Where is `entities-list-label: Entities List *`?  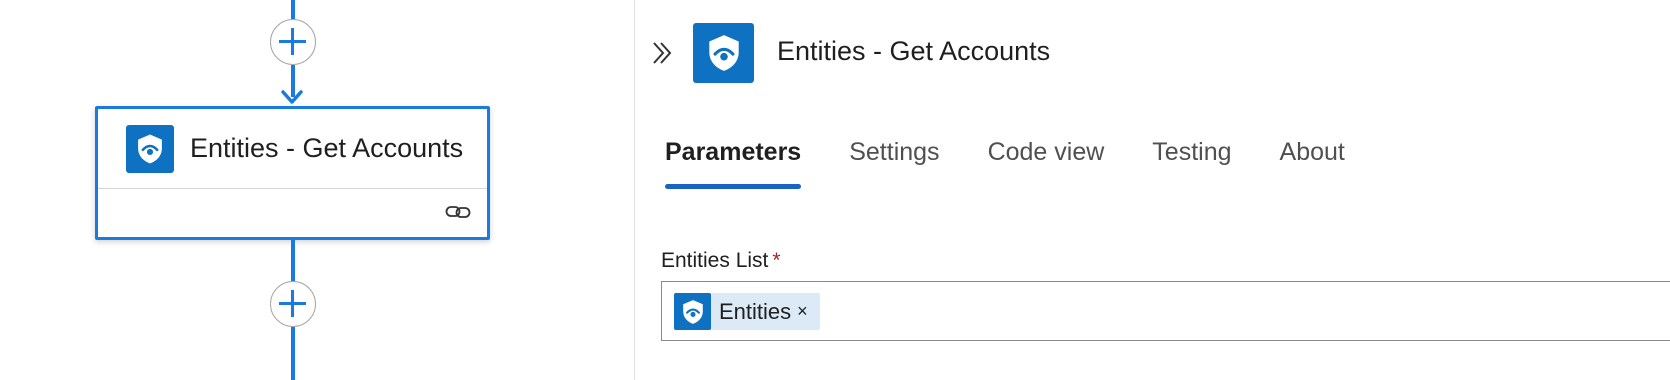 entities-list-label: Entities List * is located at coordinates (721, 261).